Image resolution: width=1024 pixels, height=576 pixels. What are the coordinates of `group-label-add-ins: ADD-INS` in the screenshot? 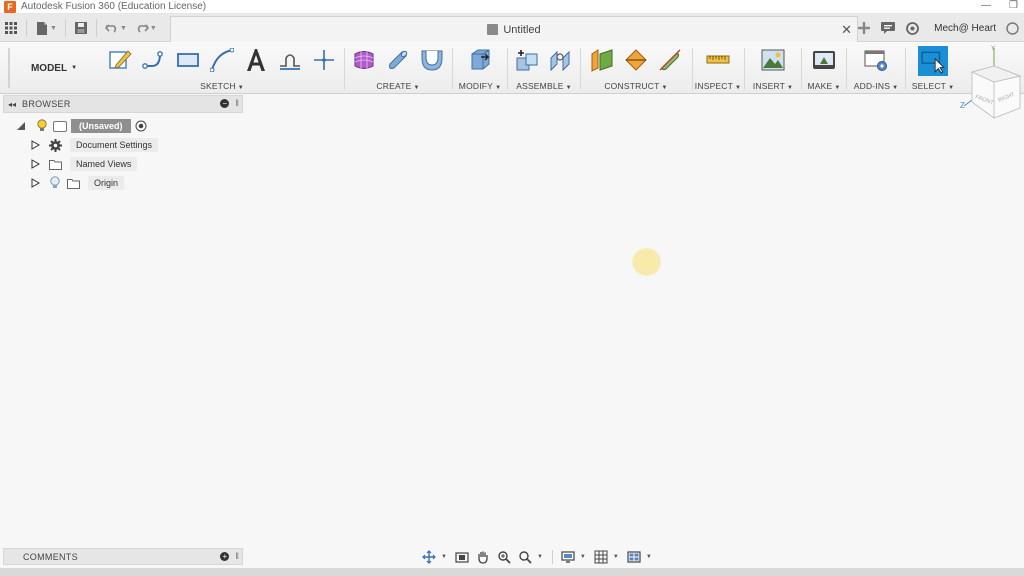 It's located at (872, 86).